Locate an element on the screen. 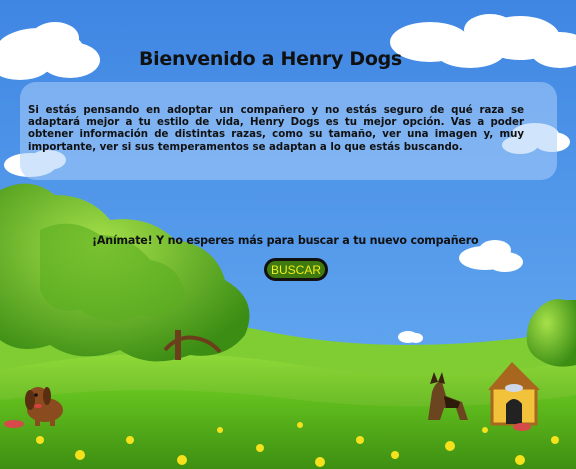 The width and height of the screenshot is (576, 469). search-button: BUSCAR is located at coordinates (296, 269).